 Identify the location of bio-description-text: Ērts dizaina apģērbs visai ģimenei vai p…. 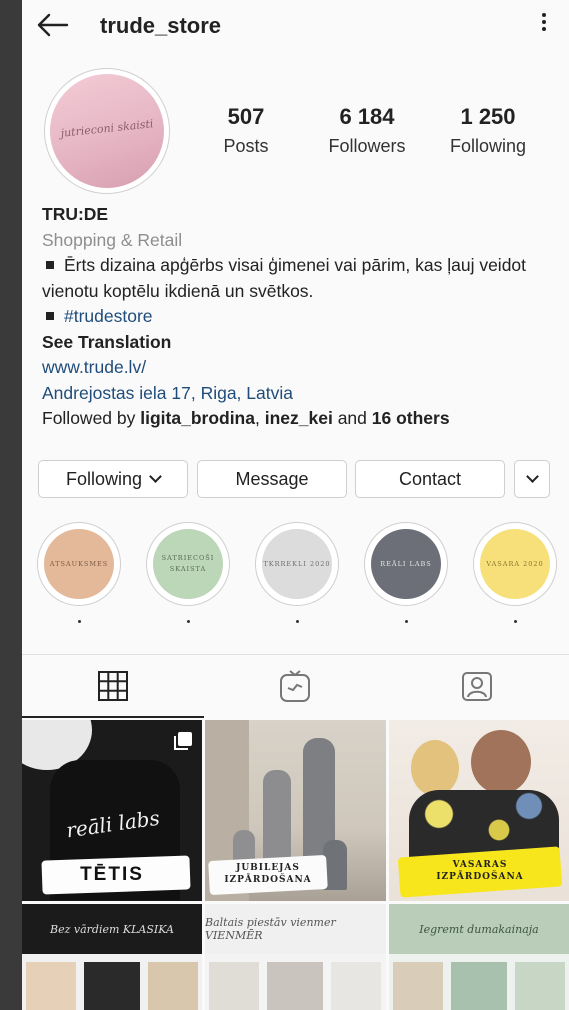
(284, 278).